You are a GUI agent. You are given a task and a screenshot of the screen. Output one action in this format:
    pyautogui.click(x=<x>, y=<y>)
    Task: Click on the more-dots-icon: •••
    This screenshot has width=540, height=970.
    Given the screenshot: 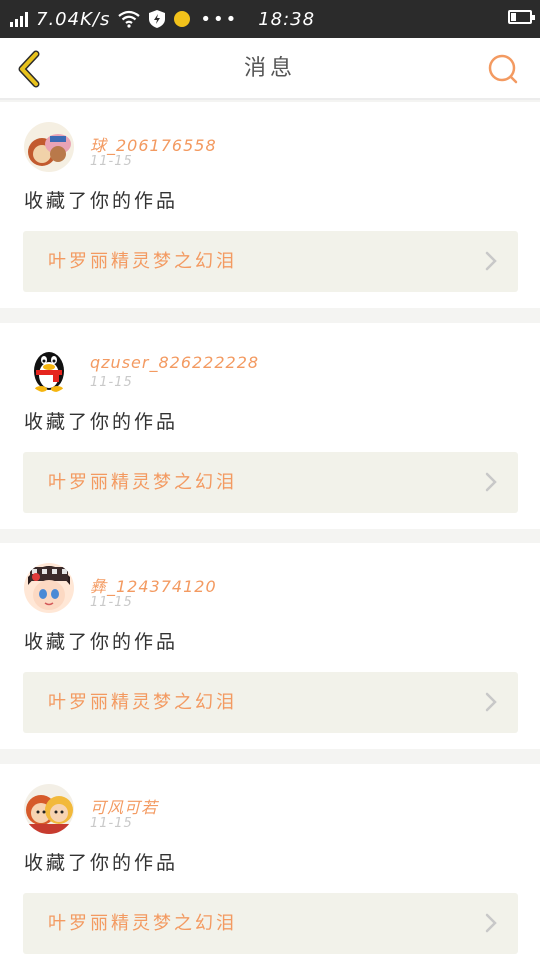 What is the action you would take?
    pyautogui.click(x=219, y=19)
    